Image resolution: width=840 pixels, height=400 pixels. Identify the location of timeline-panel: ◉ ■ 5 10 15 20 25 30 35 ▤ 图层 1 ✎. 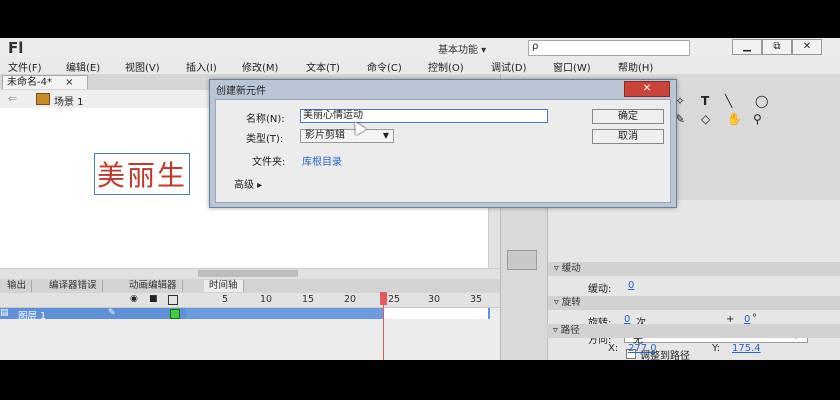
(250, 326).